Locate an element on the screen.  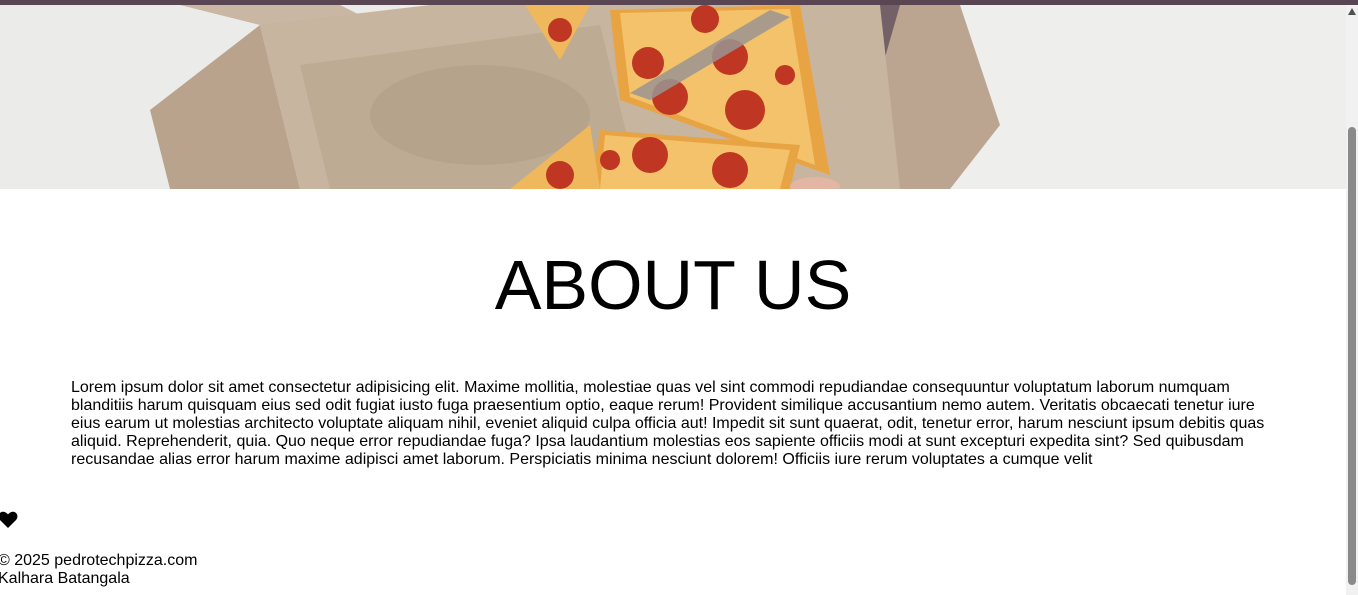
scrollbar-thumb is located at coordinates (1352, 356).